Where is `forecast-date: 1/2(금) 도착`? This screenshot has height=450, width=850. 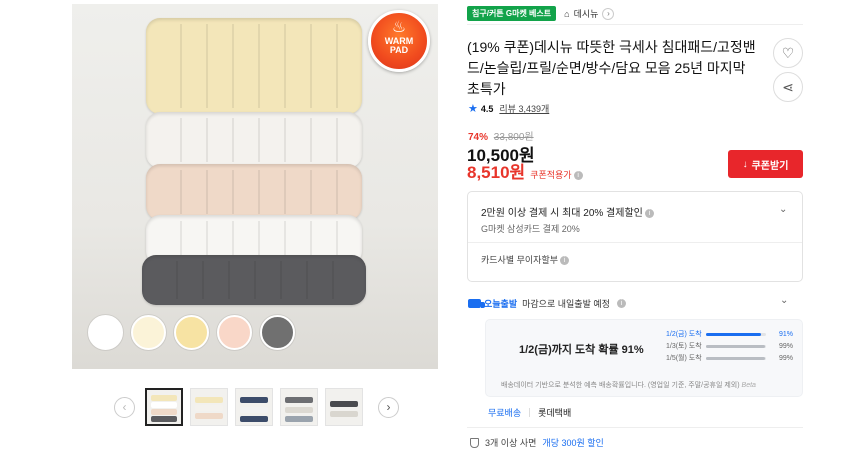 forecast-date: 1/2(금) 도착 is located at coordinates (684, 334).